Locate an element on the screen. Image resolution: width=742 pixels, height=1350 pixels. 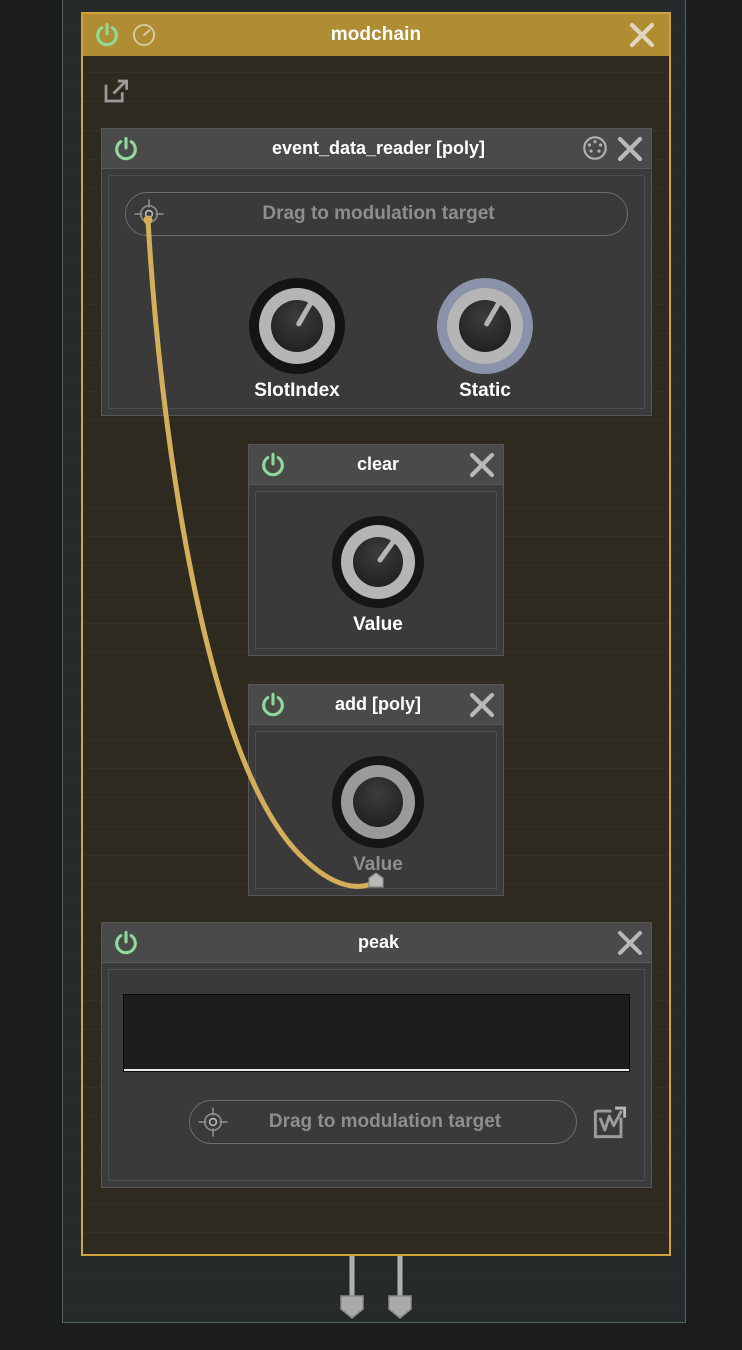
module-title: event_data_reader [poly] is located at coordinates (378, 148).